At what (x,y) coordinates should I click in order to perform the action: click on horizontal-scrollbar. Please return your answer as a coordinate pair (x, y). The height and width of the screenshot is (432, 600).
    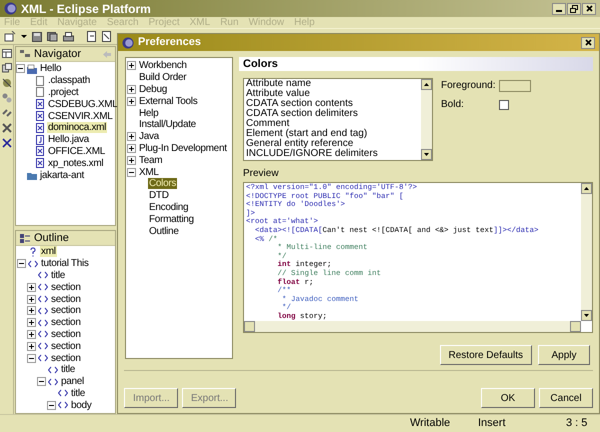
    Looking at the image, I should click on (412, 326).